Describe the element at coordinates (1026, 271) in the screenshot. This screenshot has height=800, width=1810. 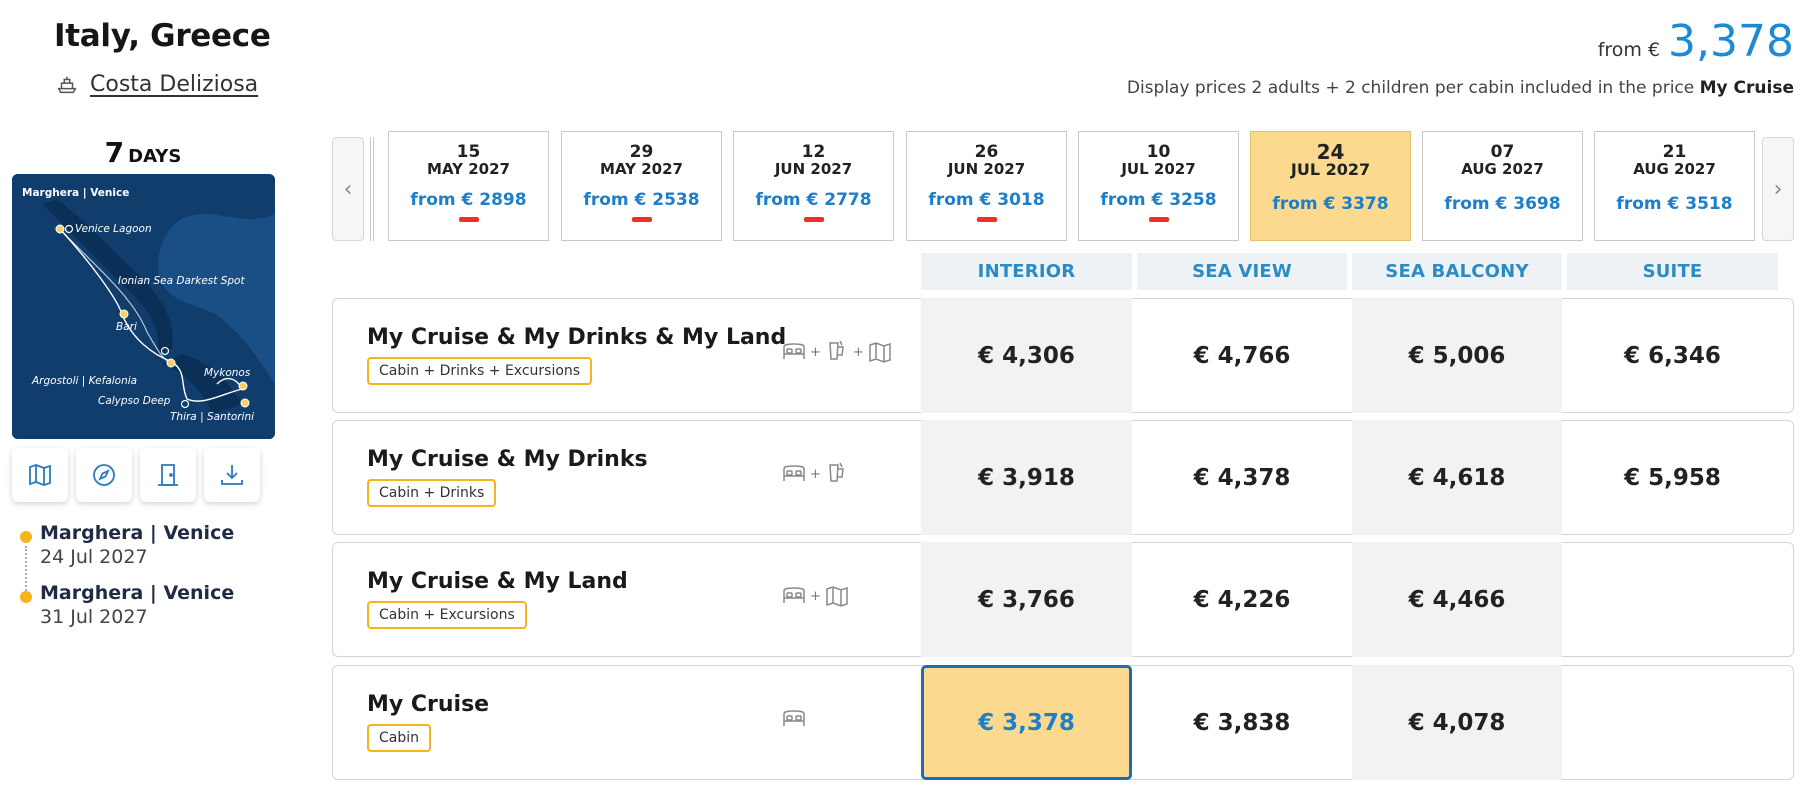
I see `category-header-interior: INTERIOR` at that location.